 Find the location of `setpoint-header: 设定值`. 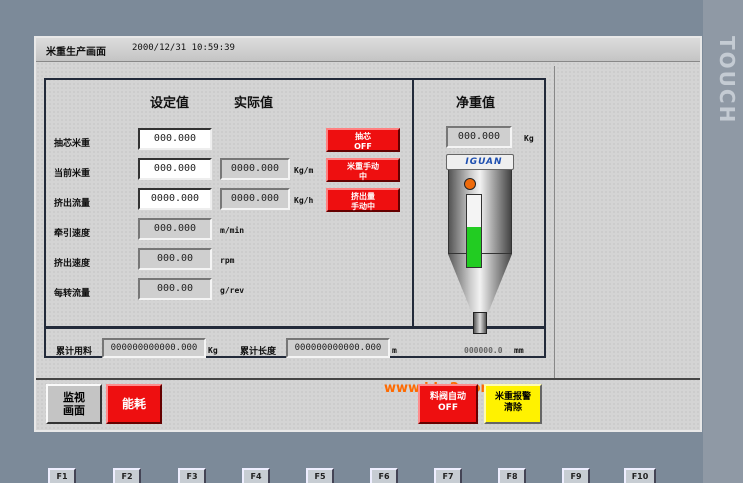

setpoint-header: 设定值 is located at coordinates (170, 103).